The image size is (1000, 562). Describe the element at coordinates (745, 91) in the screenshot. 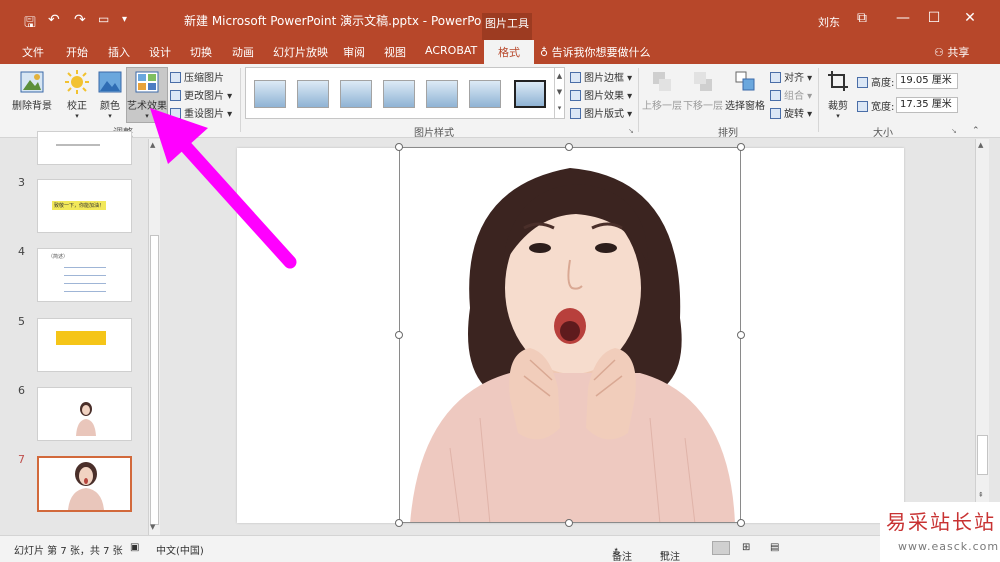

I see `selection-pane-button: 选择窗格` at that location.